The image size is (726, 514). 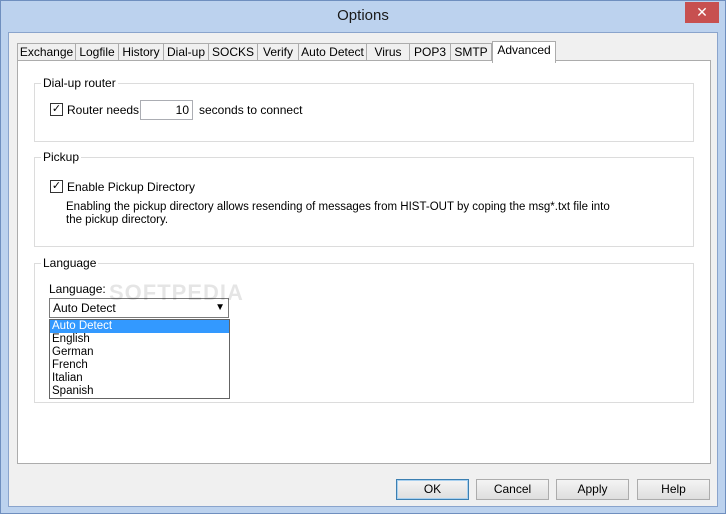 I want to click on language-option-english: English, so click(x=139, y=339).